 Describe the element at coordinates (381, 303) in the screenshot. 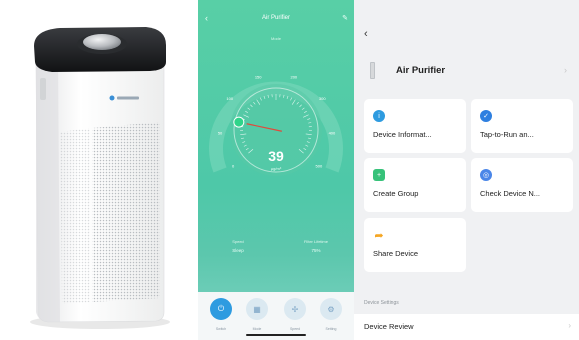

I see `section-title: Device Settings` at that location.